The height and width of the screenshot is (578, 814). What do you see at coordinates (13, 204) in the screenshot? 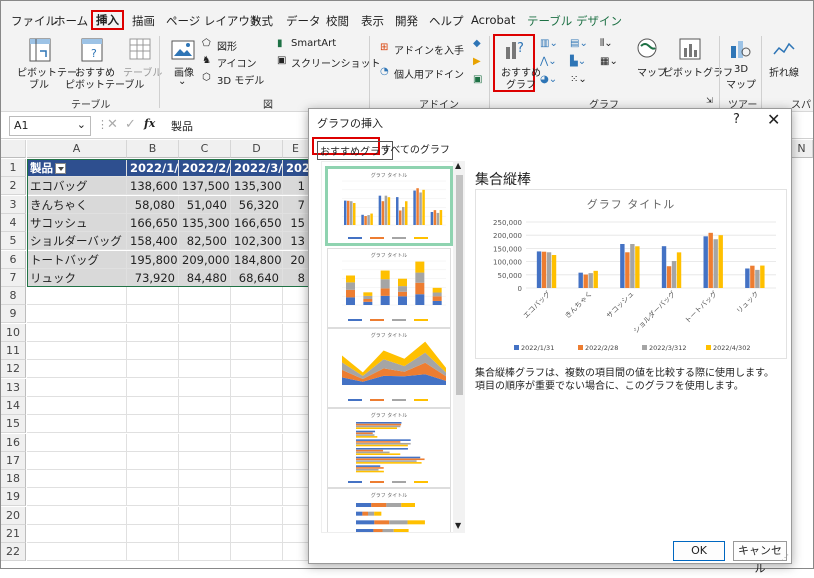
I see `row-header: 3` at bounding box center [13, 204].